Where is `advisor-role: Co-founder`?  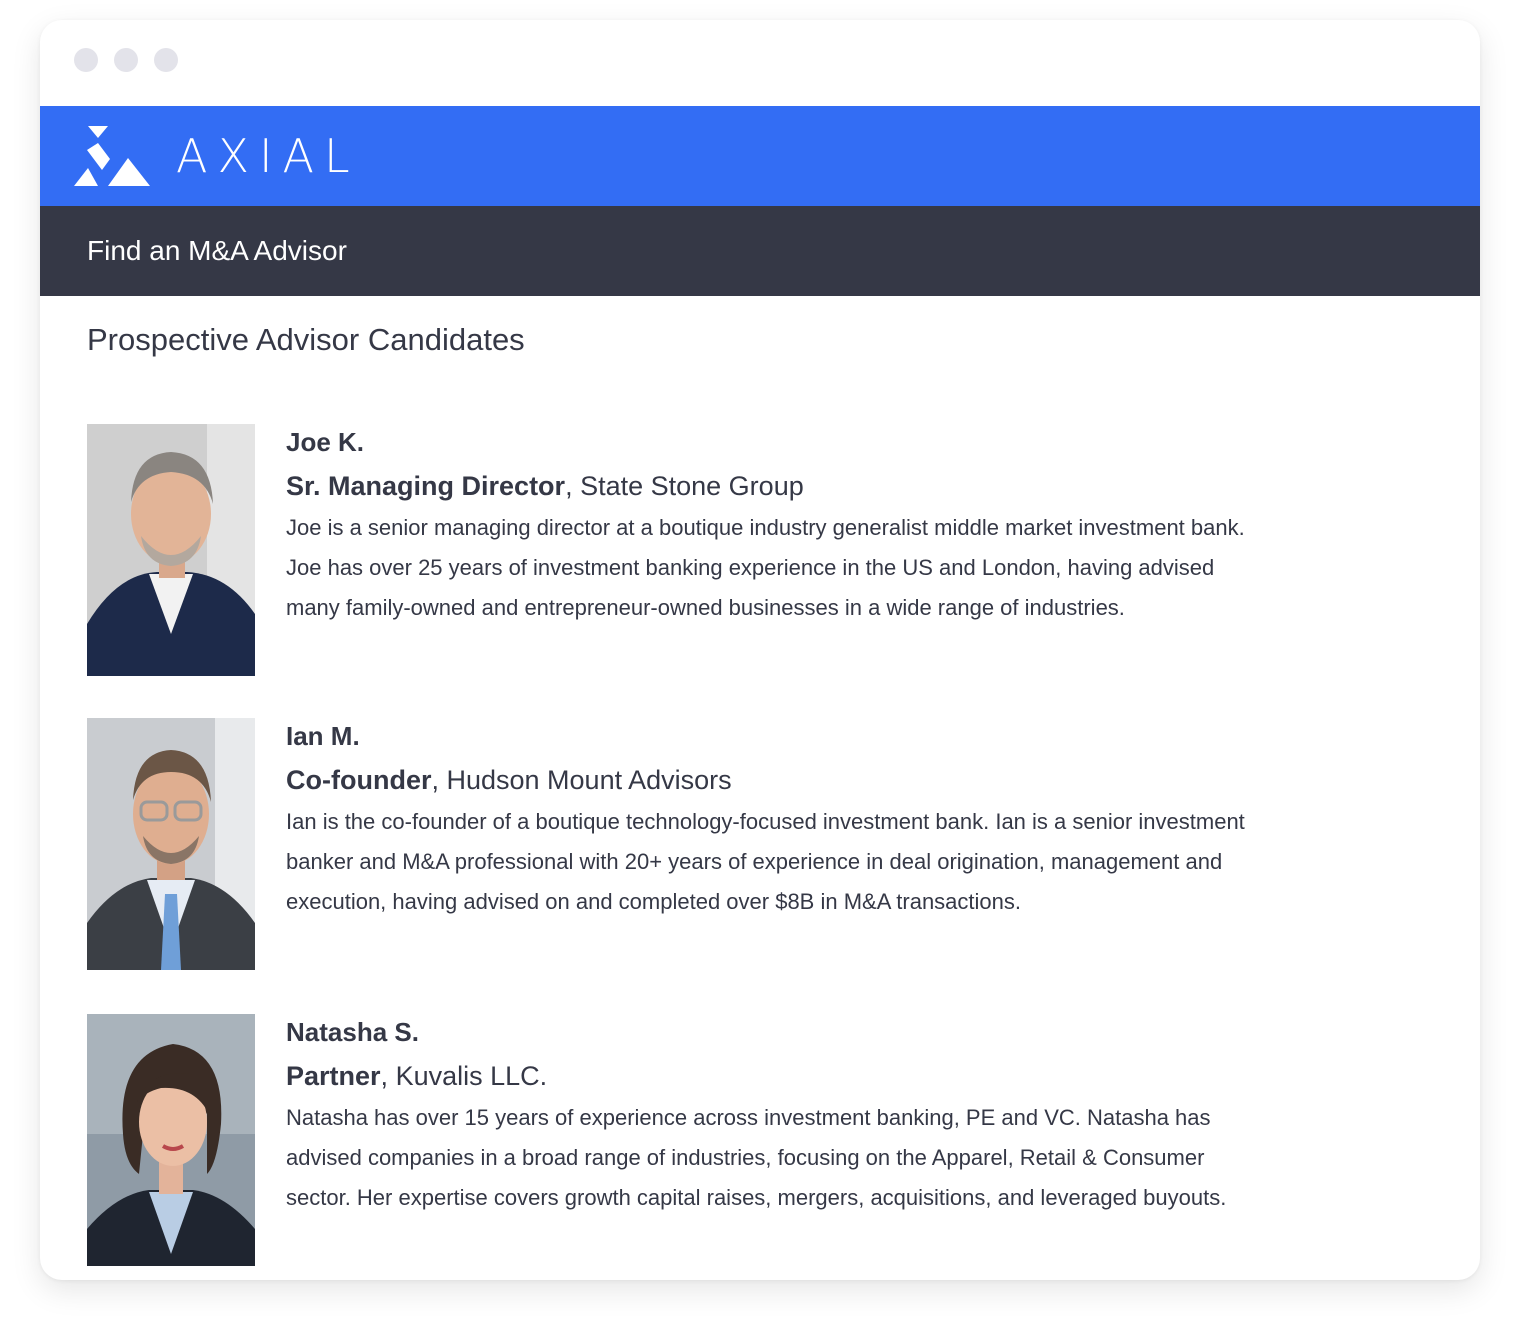 advisor-role: Co-founder is located at coordinates (359, 780).